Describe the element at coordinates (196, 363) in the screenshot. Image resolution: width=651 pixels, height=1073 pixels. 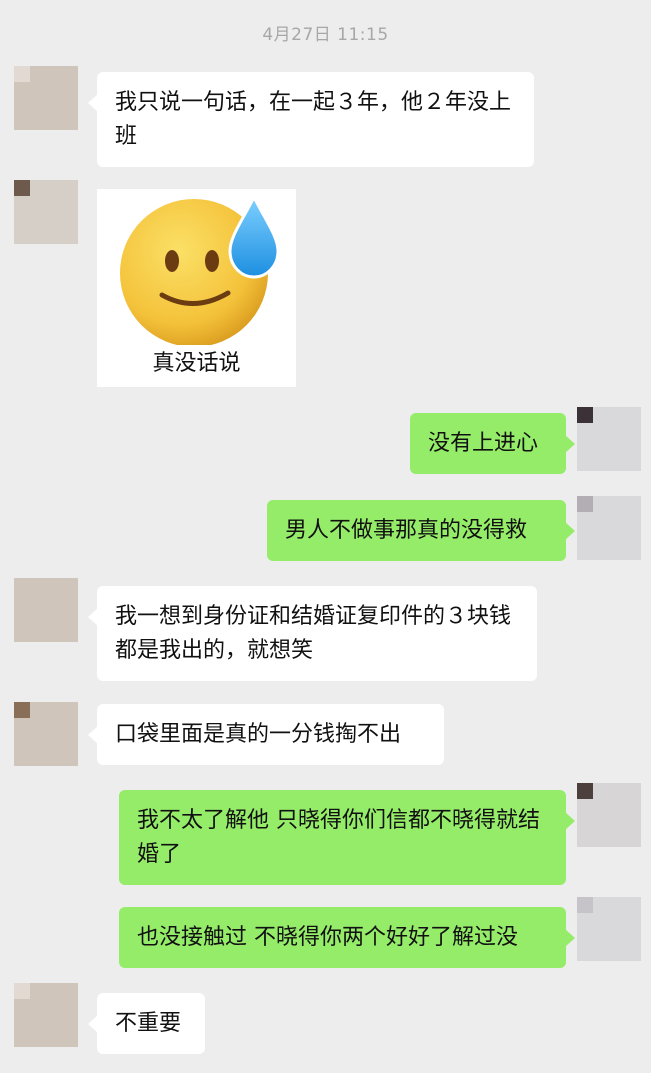
I see `sticker-caption: 真没话说` at that location.